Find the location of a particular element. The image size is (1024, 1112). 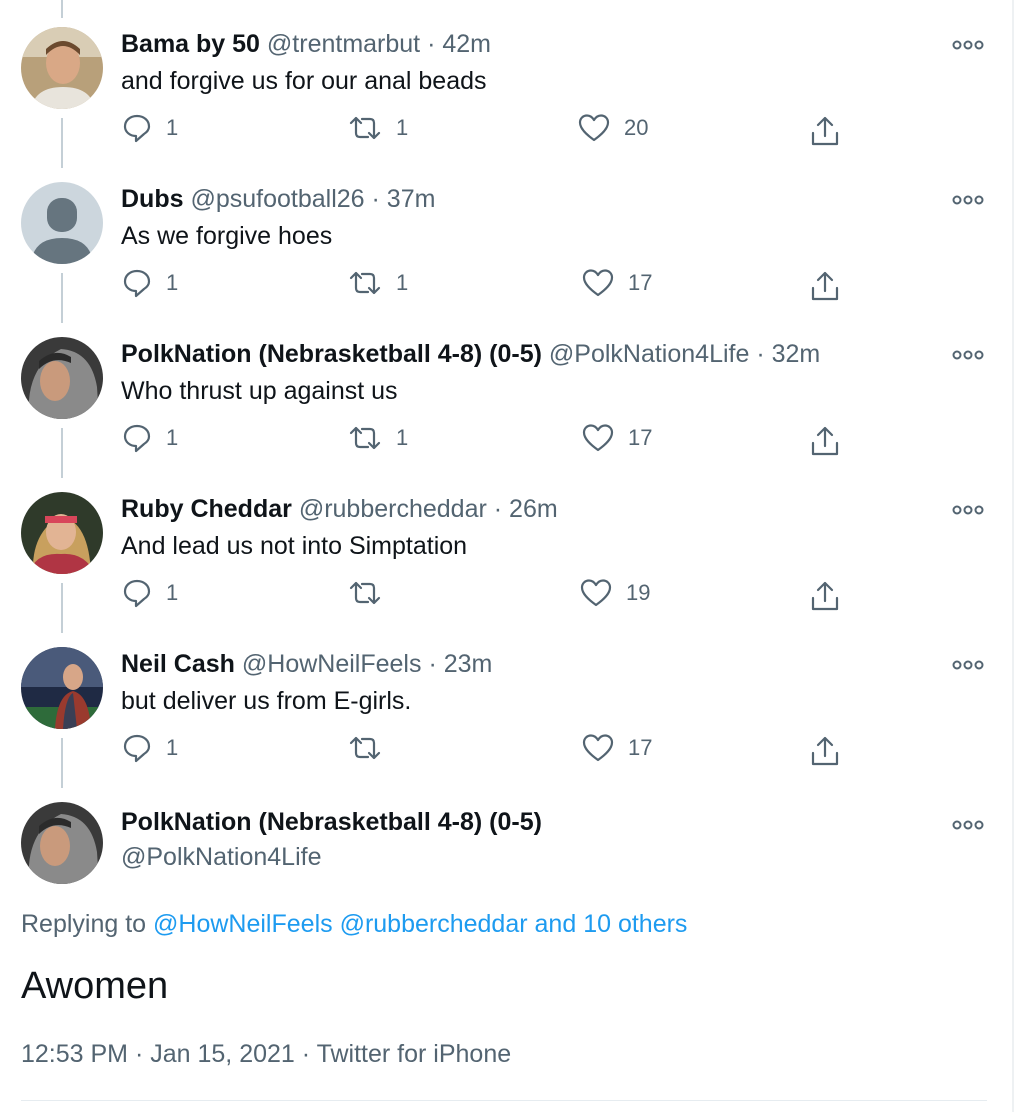

tweet-text: and forgive us for our anal beads is located at coordinates (304, 81).